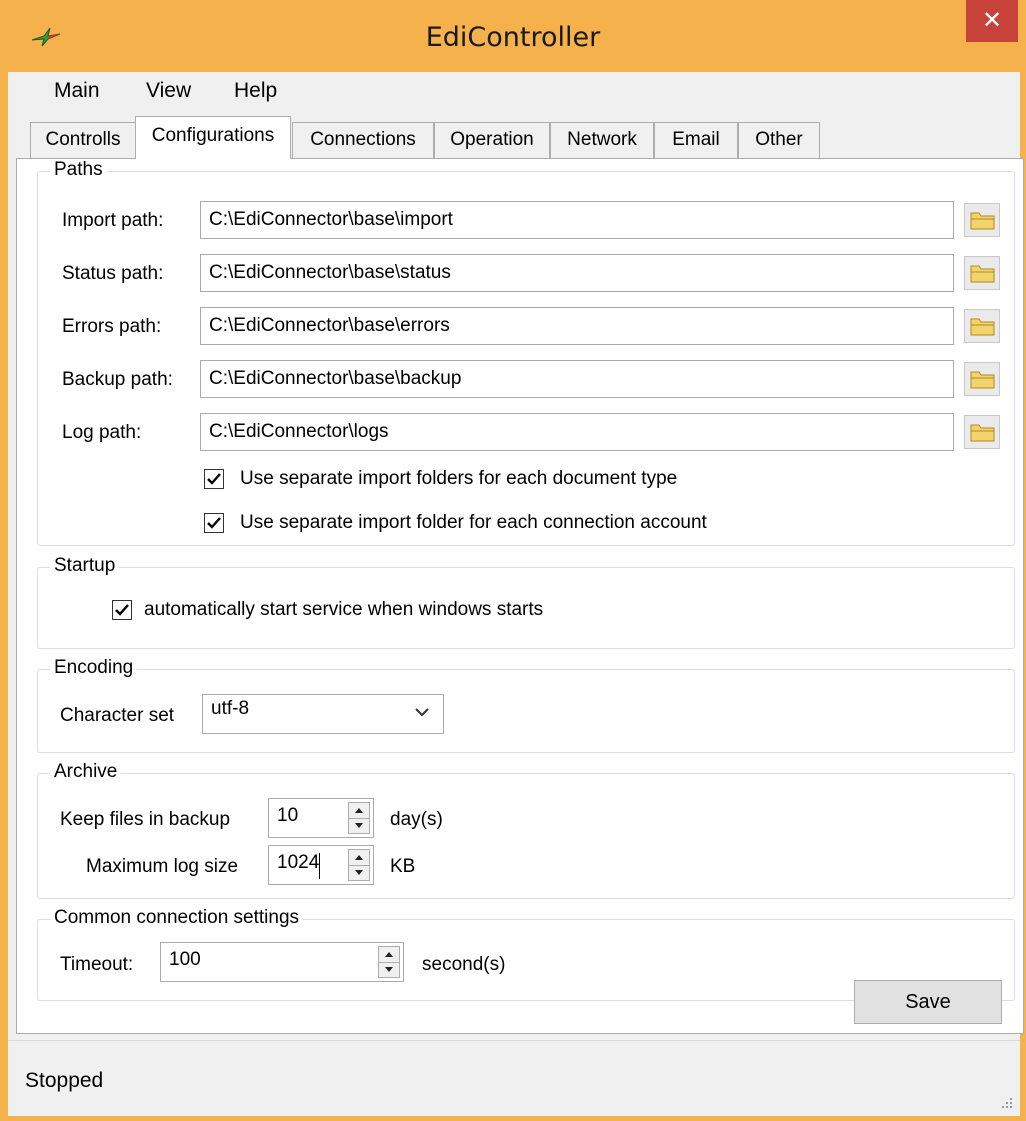  I want to click on import-path-input, so click(577, 220).